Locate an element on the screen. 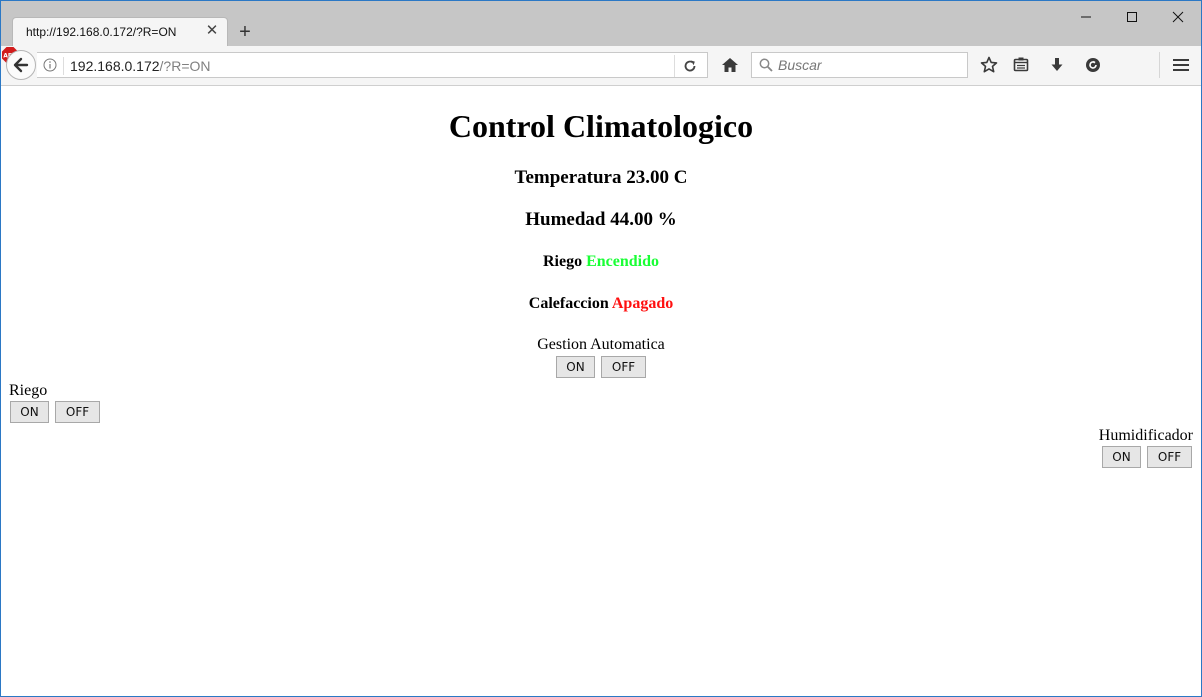  history-icon is located at coordinates (1093, 65).